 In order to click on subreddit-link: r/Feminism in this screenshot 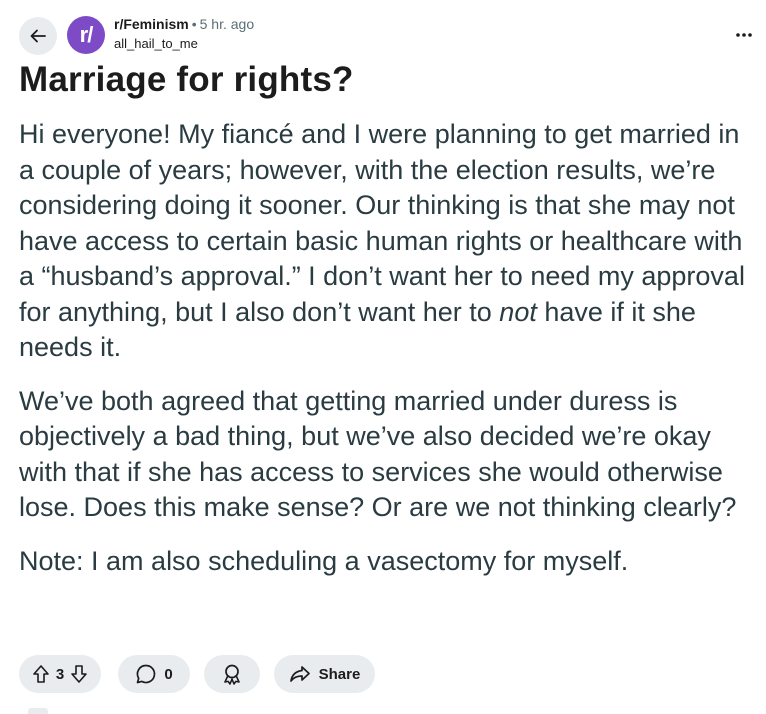, I will do `click(151, 24)`.